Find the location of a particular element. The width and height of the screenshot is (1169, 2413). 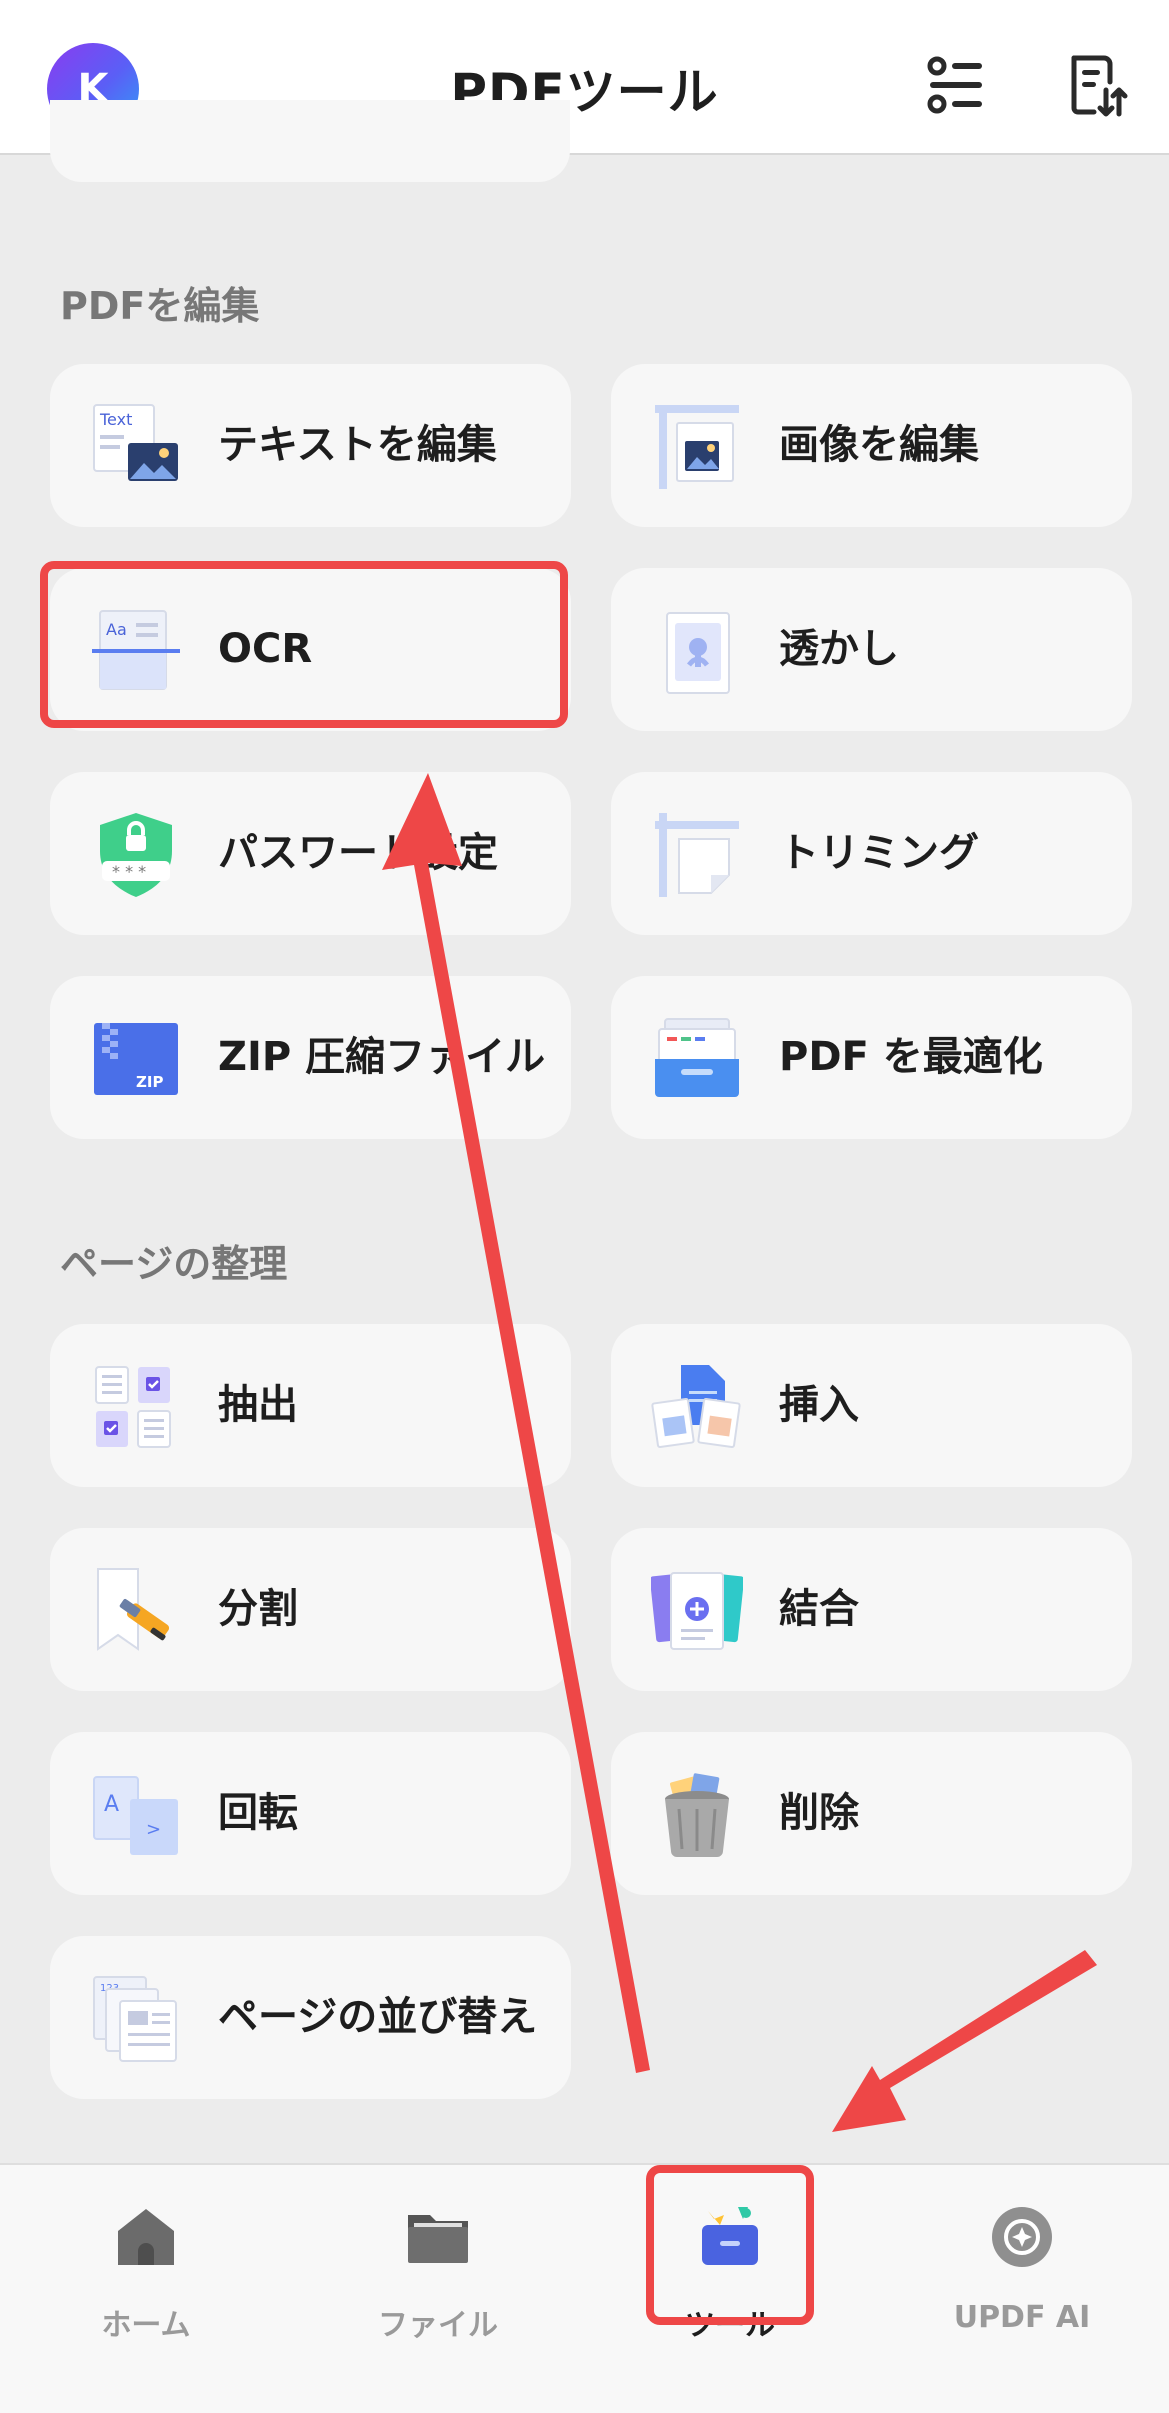

tool-label: 削除 is located at coordinates (819, 1813).